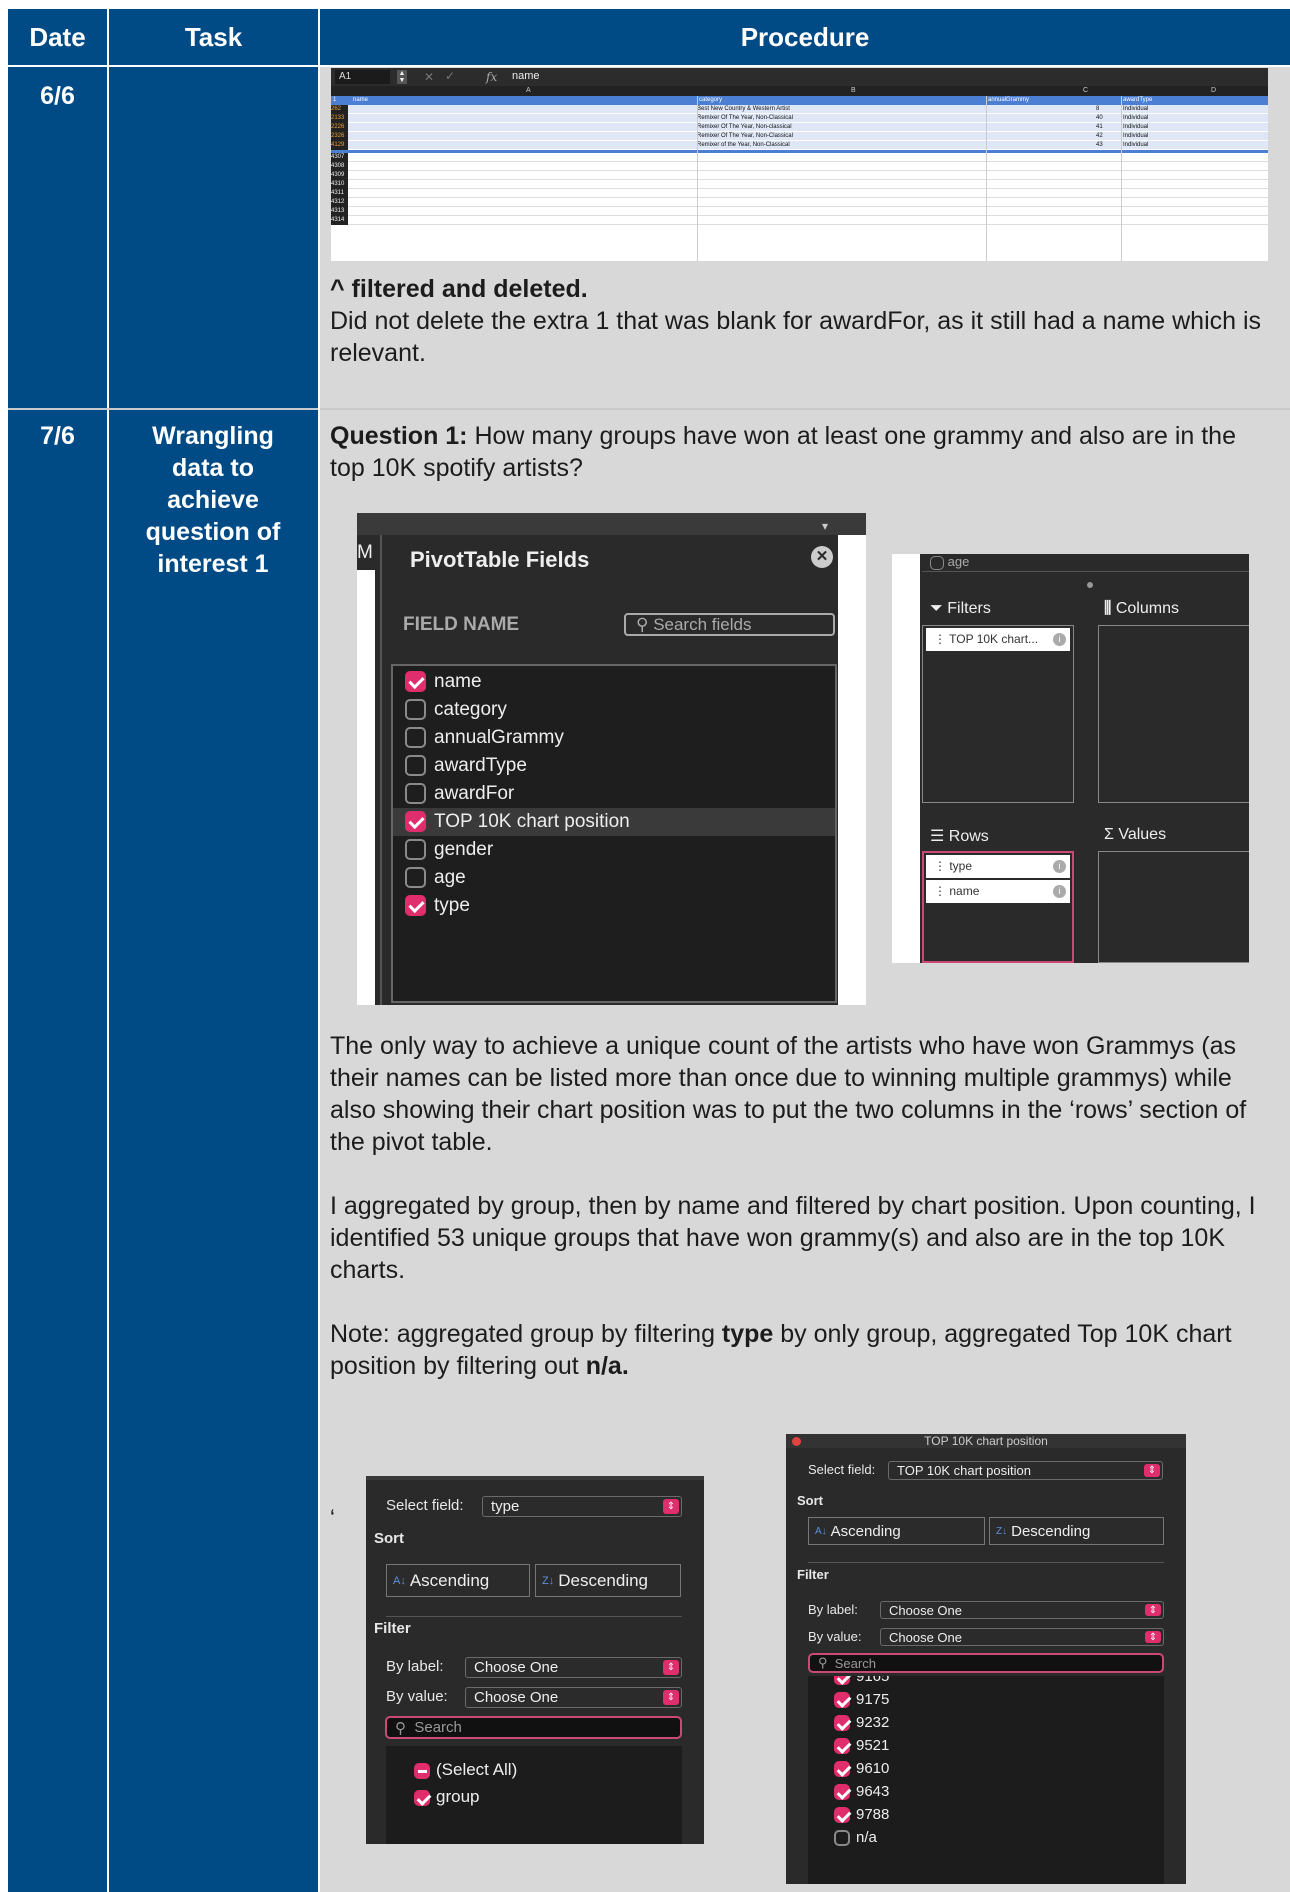  I want to click on filter-list-item: (Select All), so click(465, 1769).